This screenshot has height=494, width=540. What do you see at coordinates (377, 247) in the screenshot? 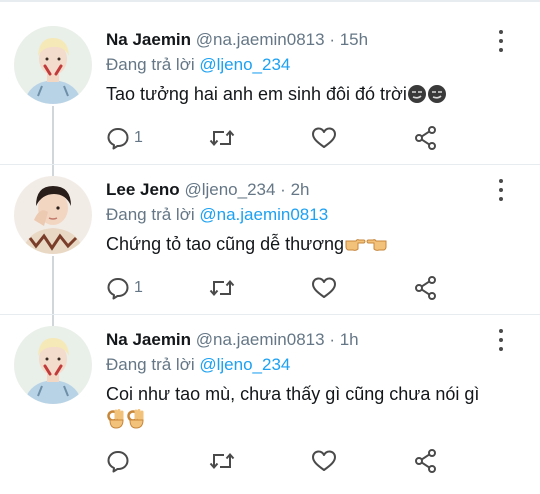
I see `pointing-left-hand-icon` at bounding box center [377, 247].